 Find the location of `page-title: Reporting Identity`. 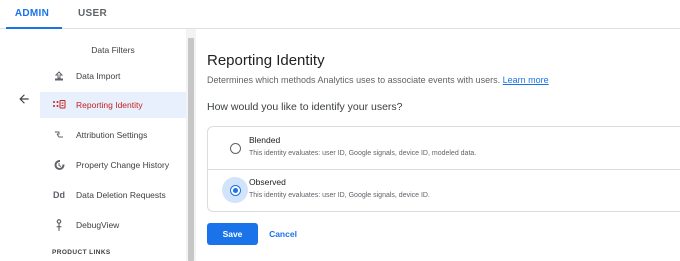

page-title: Reporting Identity is located at coordinates (266, 60).